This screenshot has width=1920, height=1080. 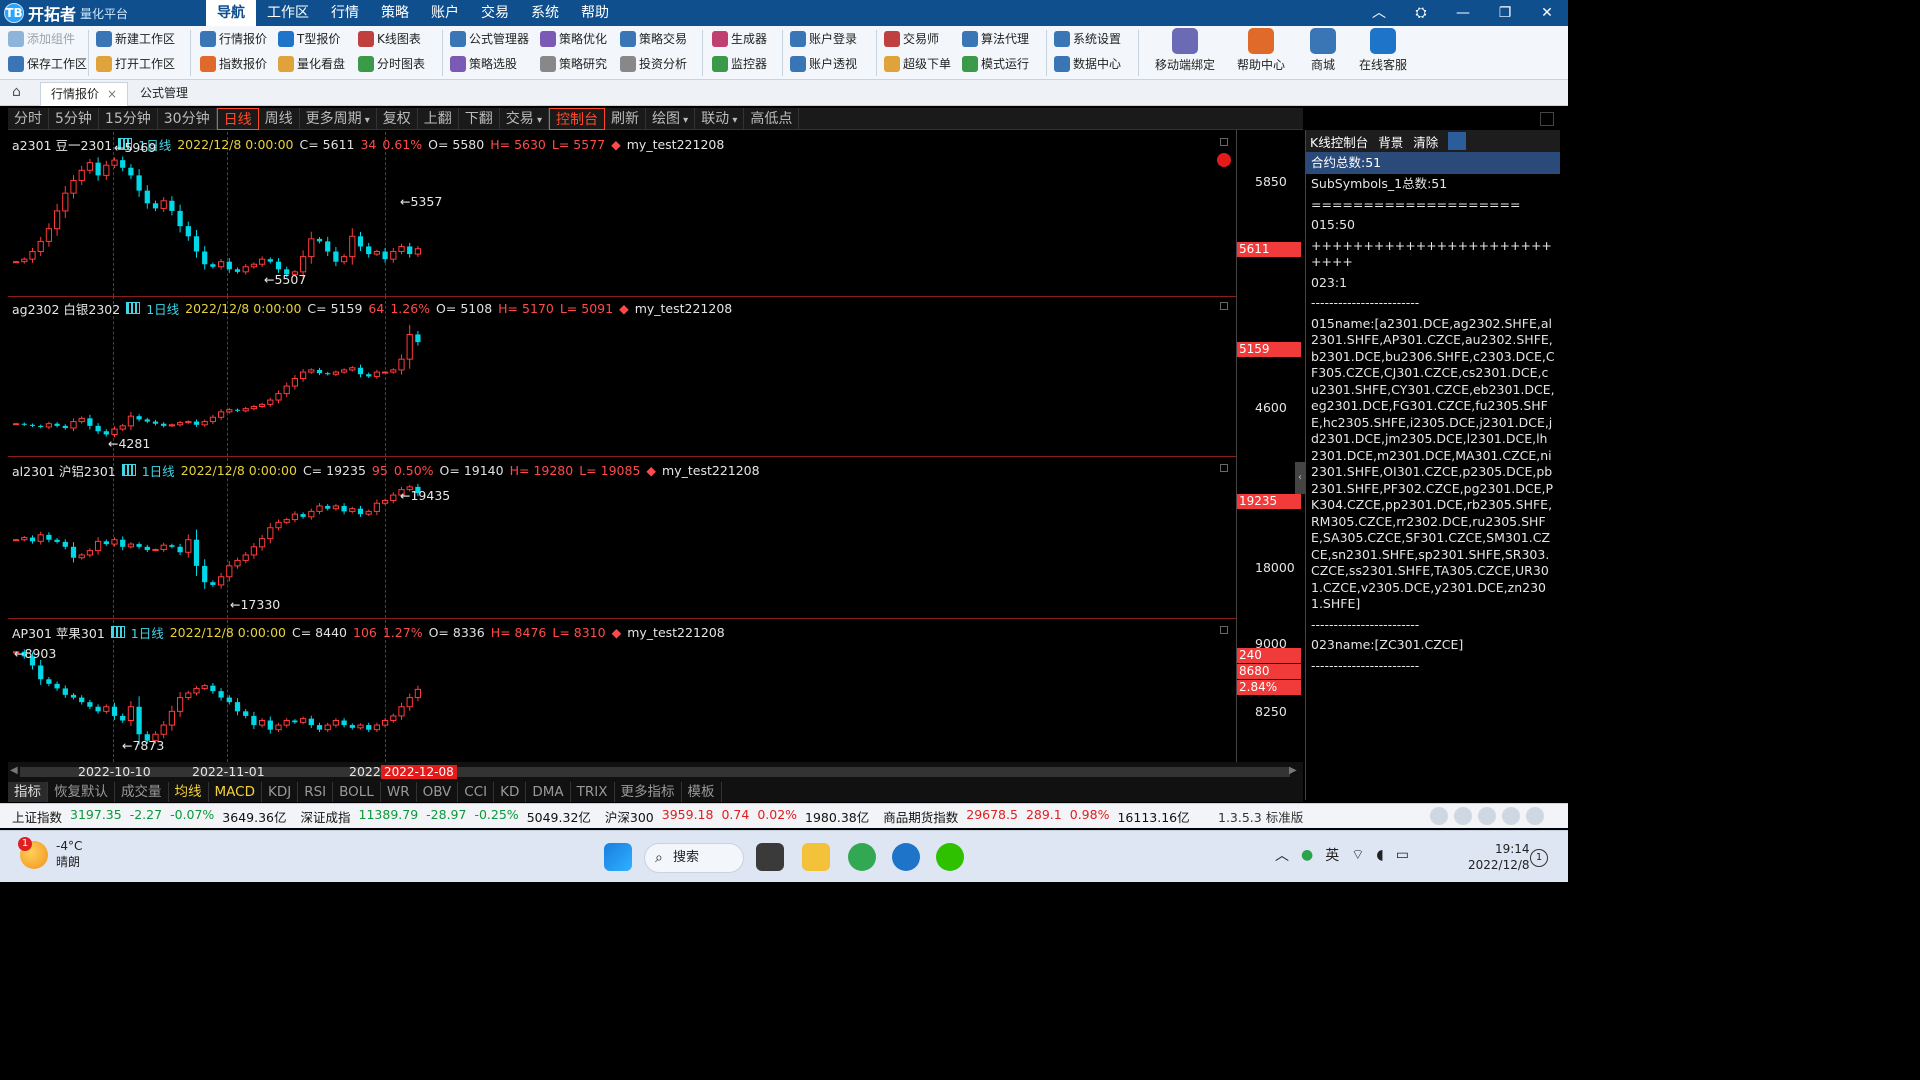 What do you see at coordinates (510, 792) in the screenshot?
I see `indicator-button: KD` at bounding box center [510, 792].